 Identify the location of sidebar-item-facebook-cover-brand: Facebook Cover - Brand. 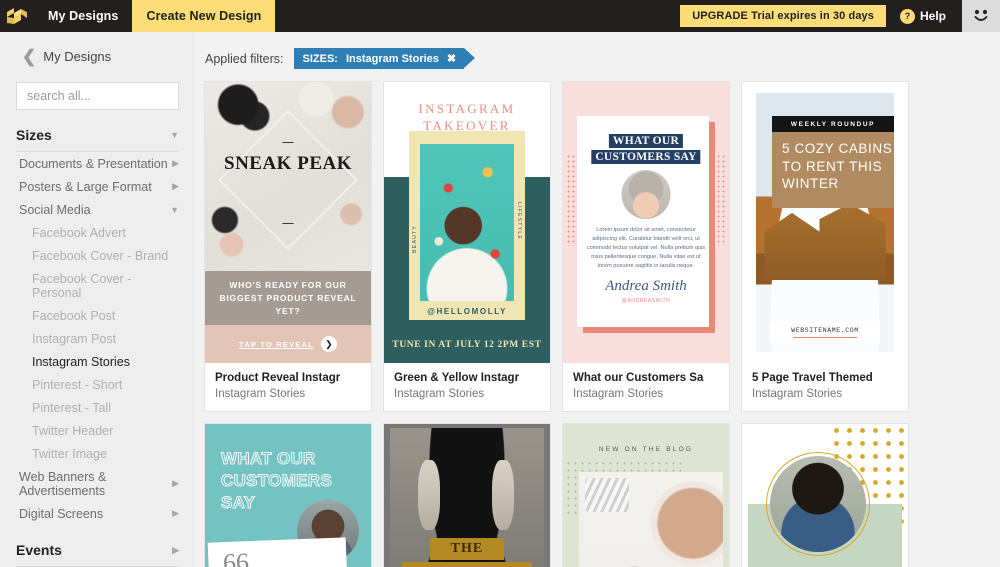
(97, 255).